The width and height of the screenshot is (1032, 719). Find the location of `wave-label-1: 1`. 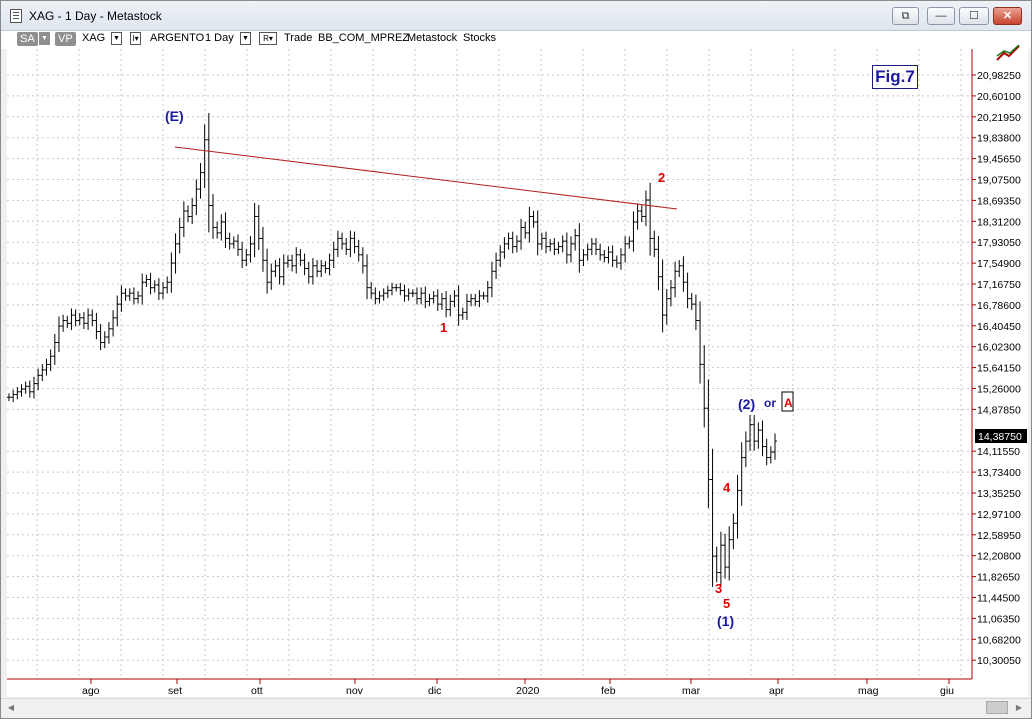

wave-label-1: 1 is located at coordinates (443, 327).